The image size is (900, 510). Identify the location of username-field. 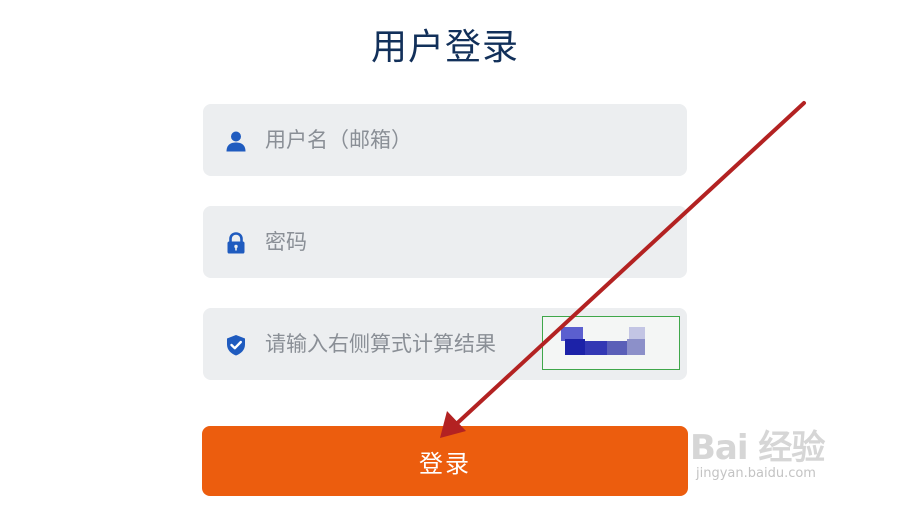
(445, 140).